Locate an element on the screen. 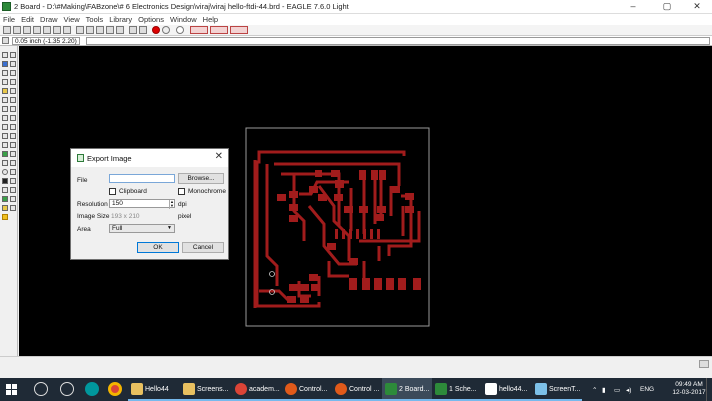 This screenshot has width=712, height=401. add-tool-icon is located at coordinates (5, 109).